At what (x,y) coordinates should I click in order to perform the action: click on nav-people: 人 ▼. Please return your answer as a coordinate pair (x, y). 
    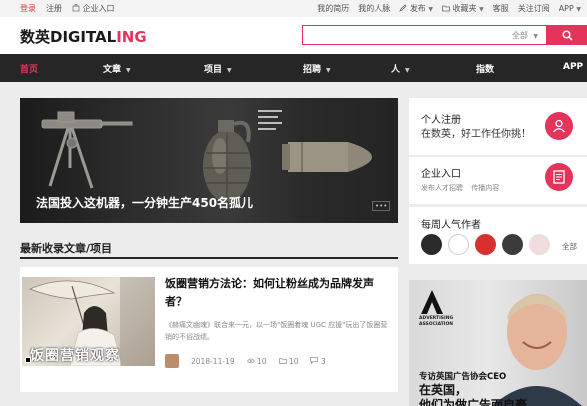
    Looking at the image, I should click on (400, 68).